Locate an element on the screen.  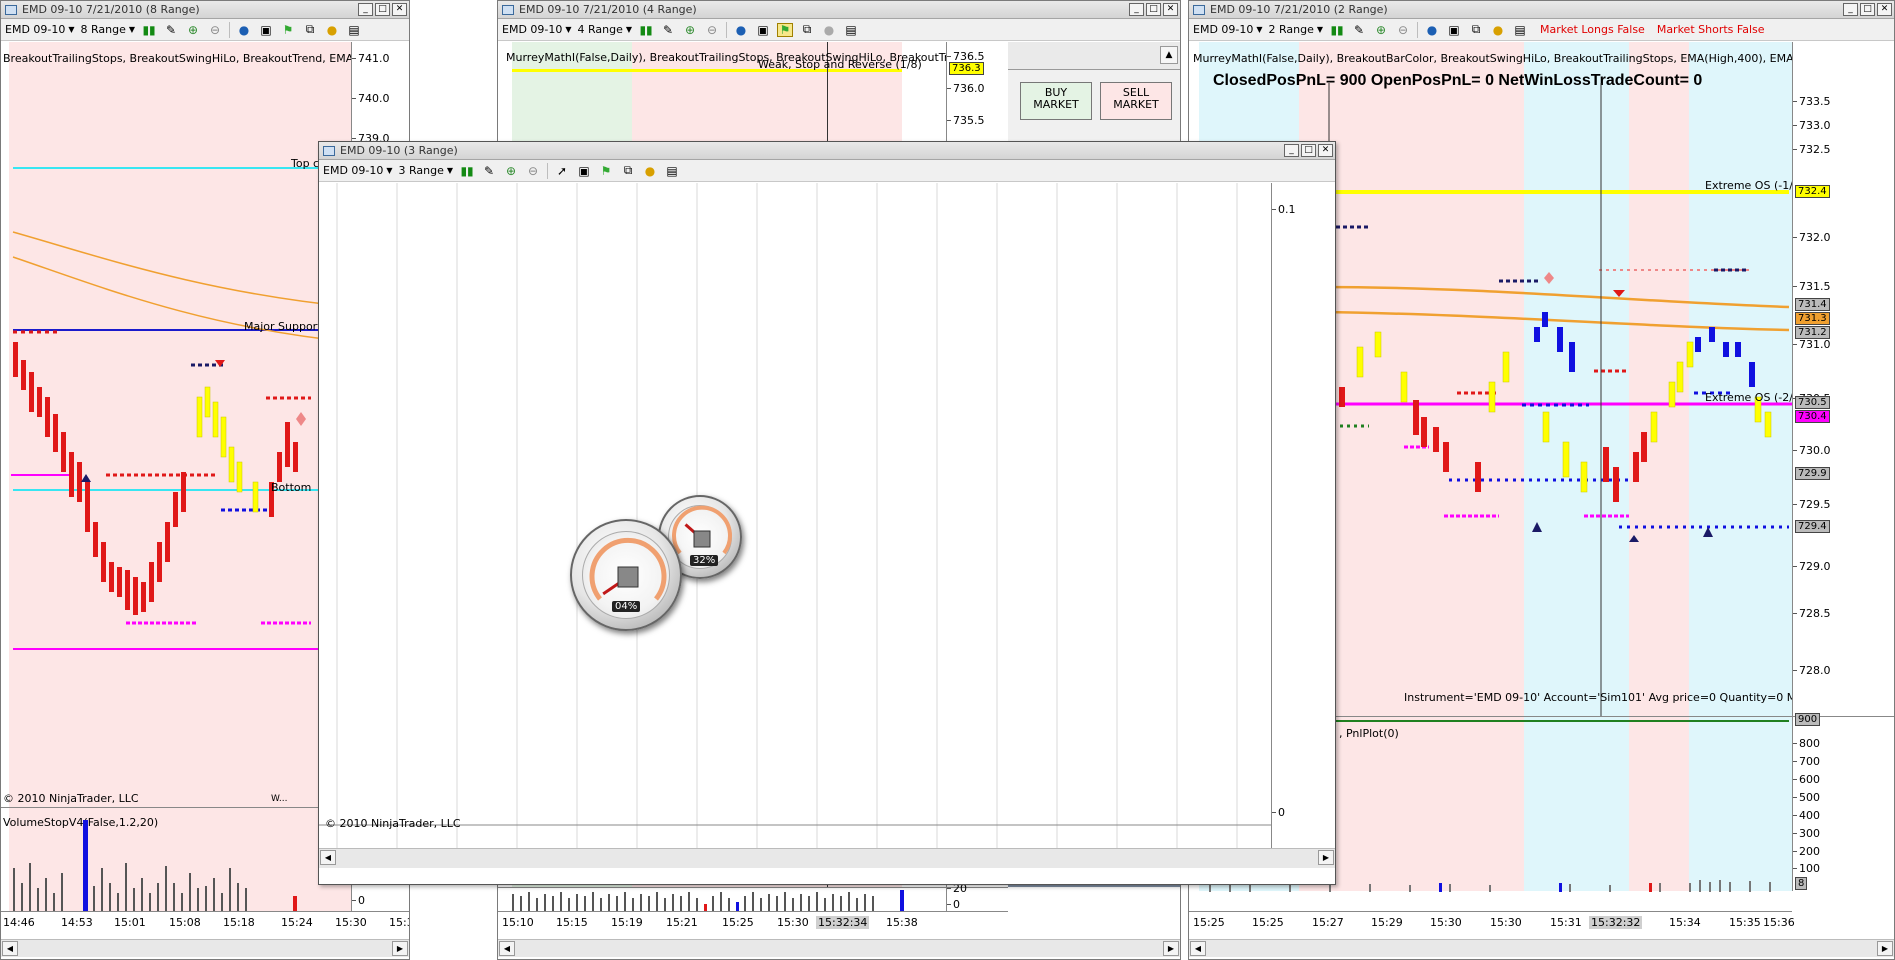
price-axis-top-label: 741.0 is located at coordinates (371, 58).